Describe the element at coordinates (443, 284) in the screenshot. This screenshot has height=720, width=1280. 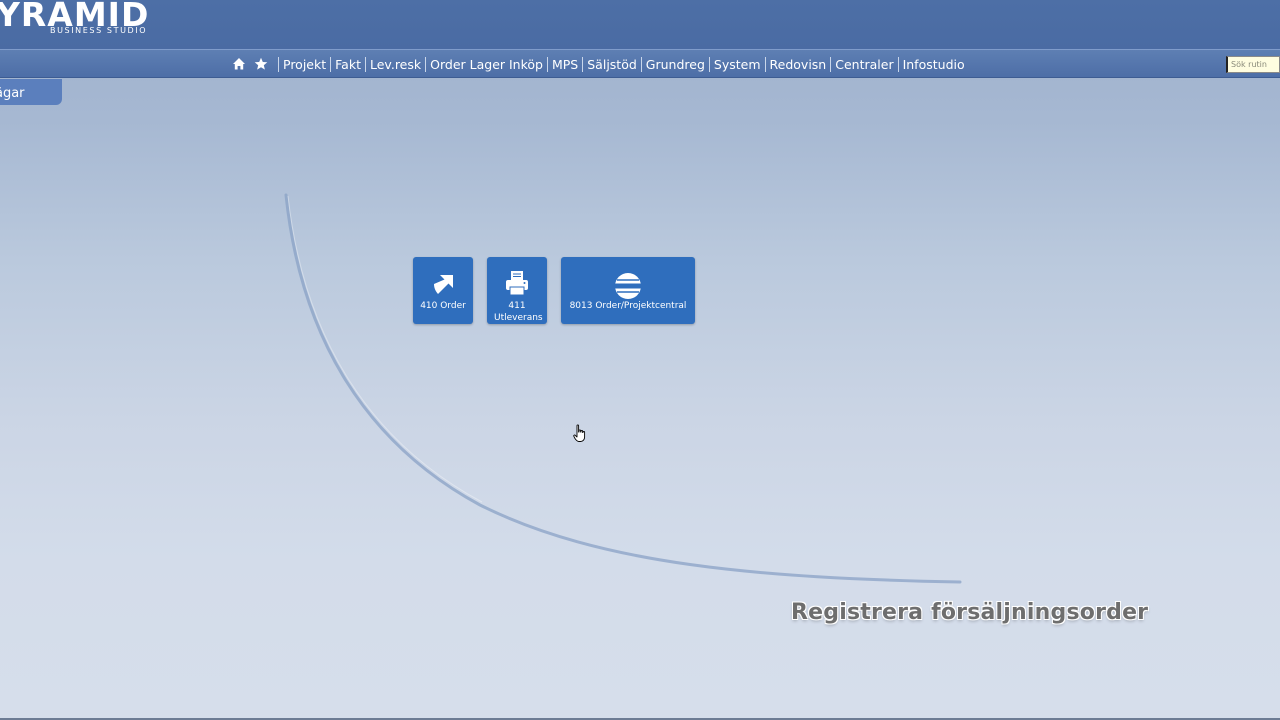
I see `arrow-shortcut-icon` at that location.